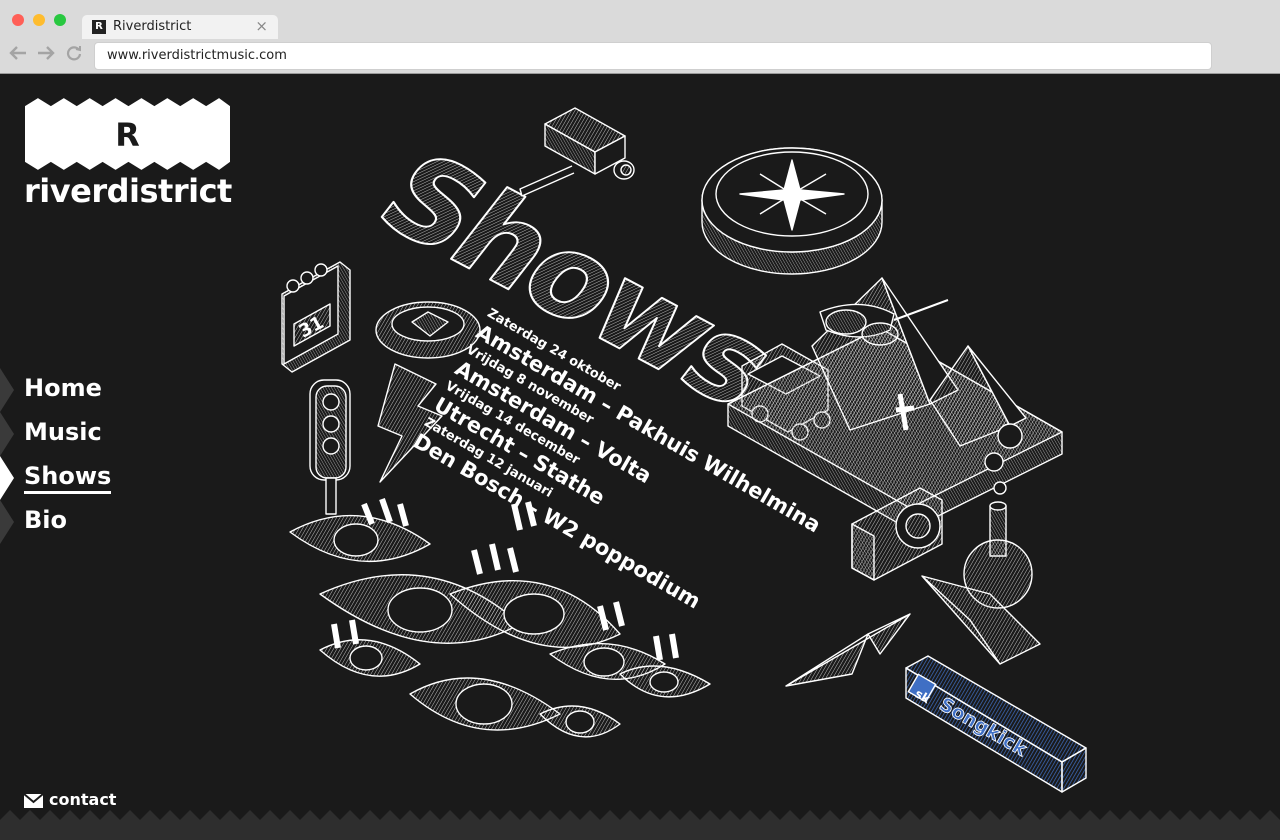 Image resolution: width=1280 pixels, height=840 pixels. Describe the element at coordinates (428, 330) in the screenshot. I see `ring-icon` at that location.